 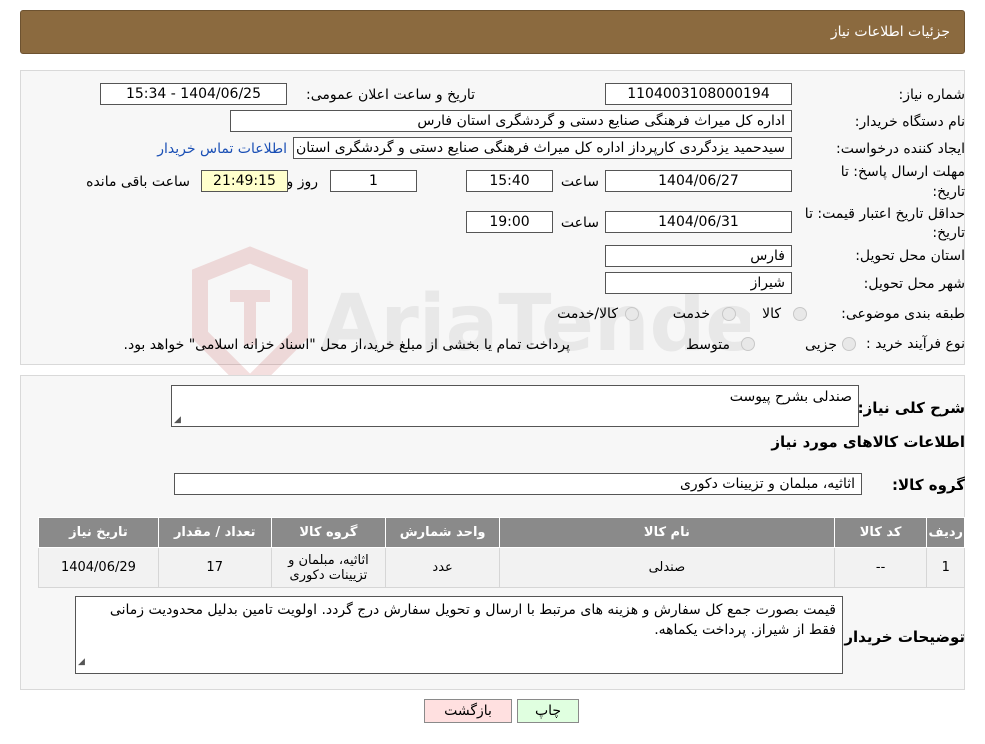 What do you see at coordinates (914, 284) in the screenshot?
I see `city-label: شهر محل تحویل:` at bounding box center [914, 284].